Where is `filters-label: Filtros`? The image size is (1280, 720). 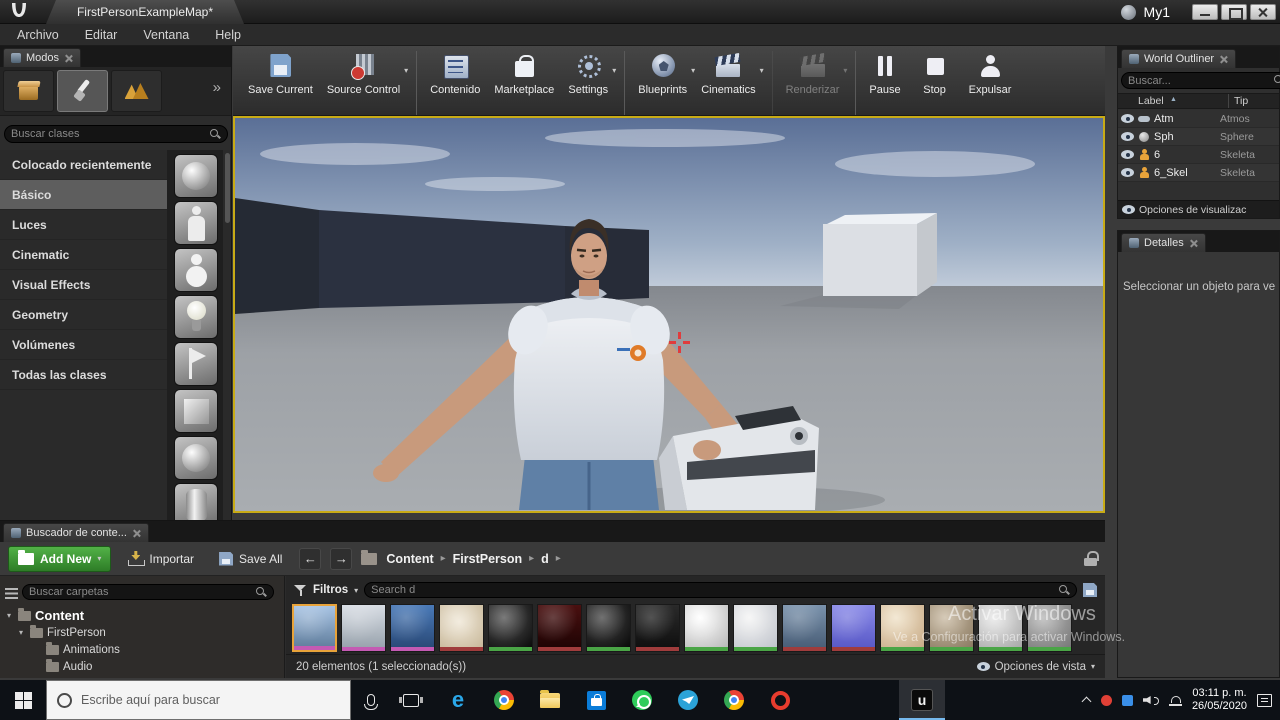
filters-label: Filtros is located at coordinates (330, 590).